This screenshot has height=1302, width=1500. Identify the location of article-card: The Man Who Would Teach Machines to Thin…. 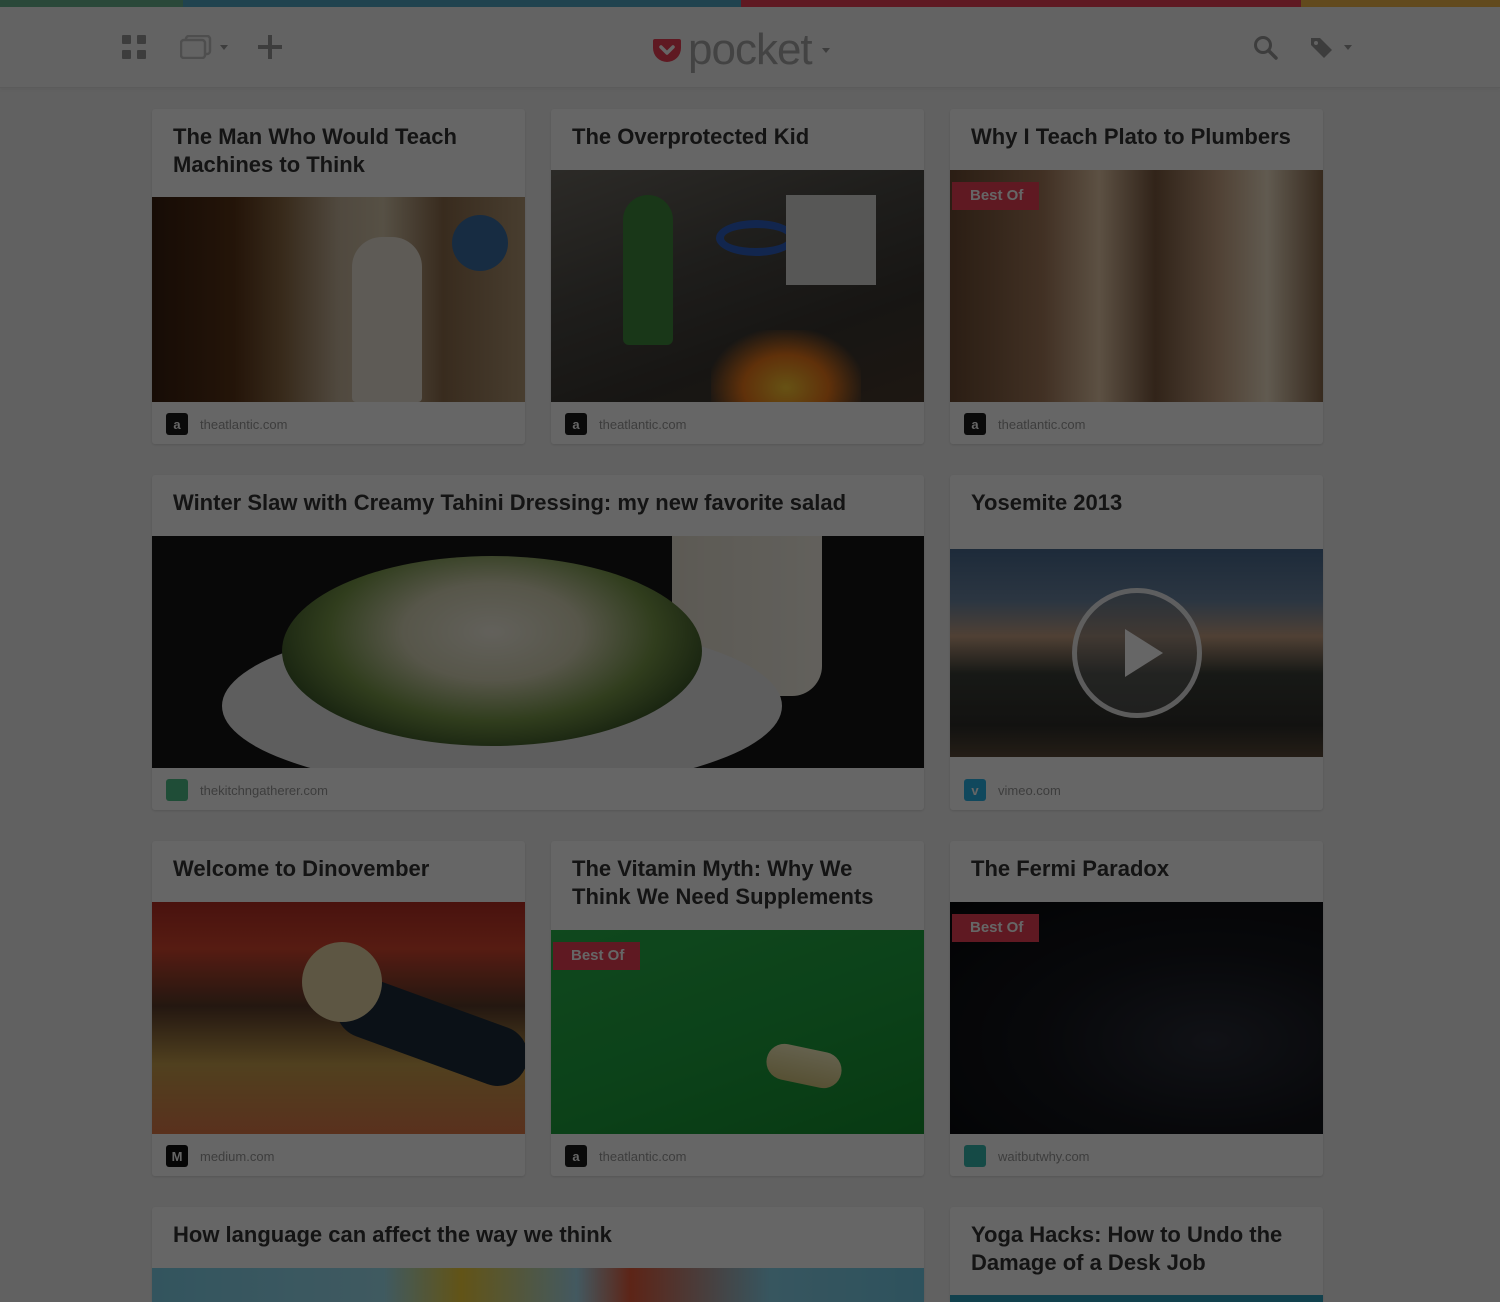
(338, 276).